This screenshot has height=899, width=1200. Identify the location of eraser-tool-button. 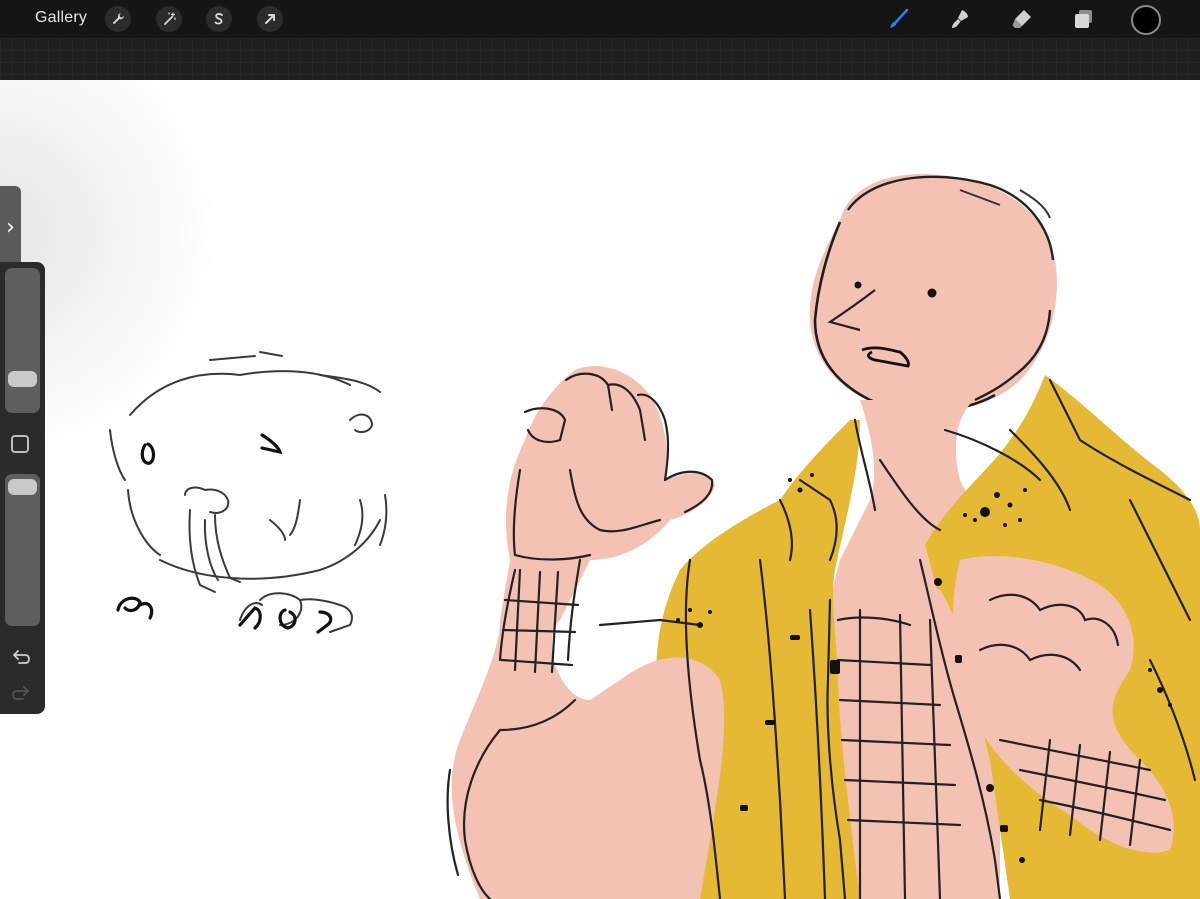
(1022, 19).